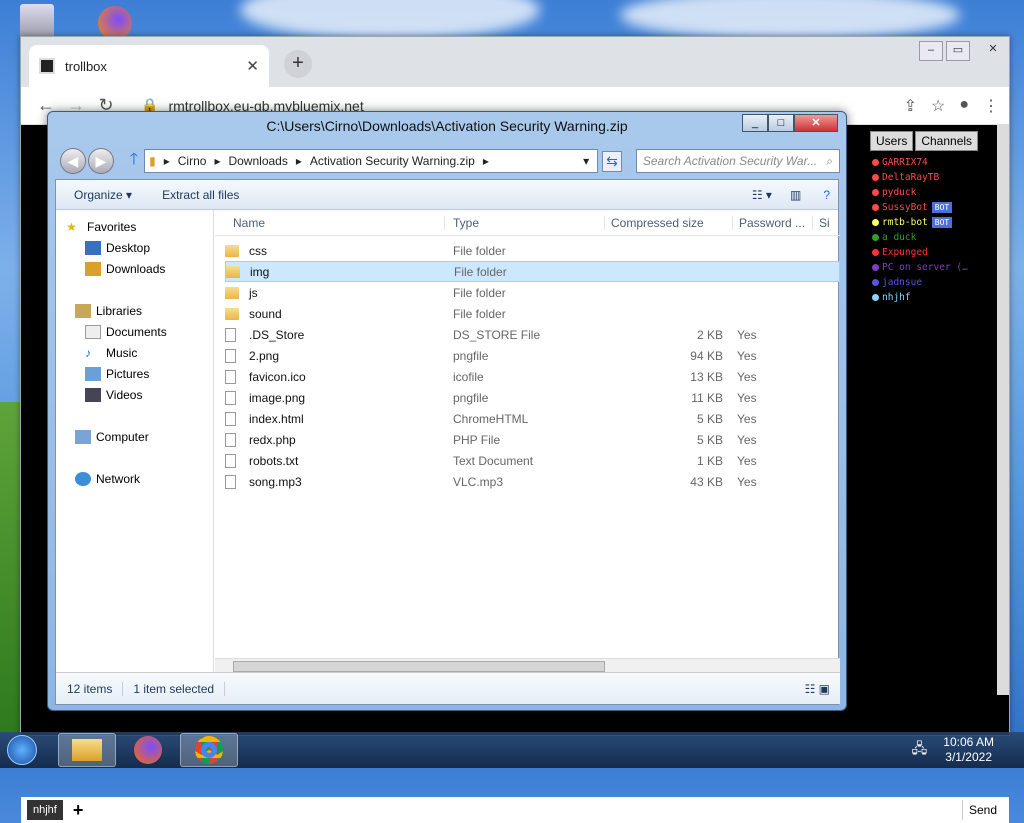  What do you see at coordinates (200, 195) in the screenshot?
I see `extract-all-button: Extract all files` at bounding box center [200, 195].